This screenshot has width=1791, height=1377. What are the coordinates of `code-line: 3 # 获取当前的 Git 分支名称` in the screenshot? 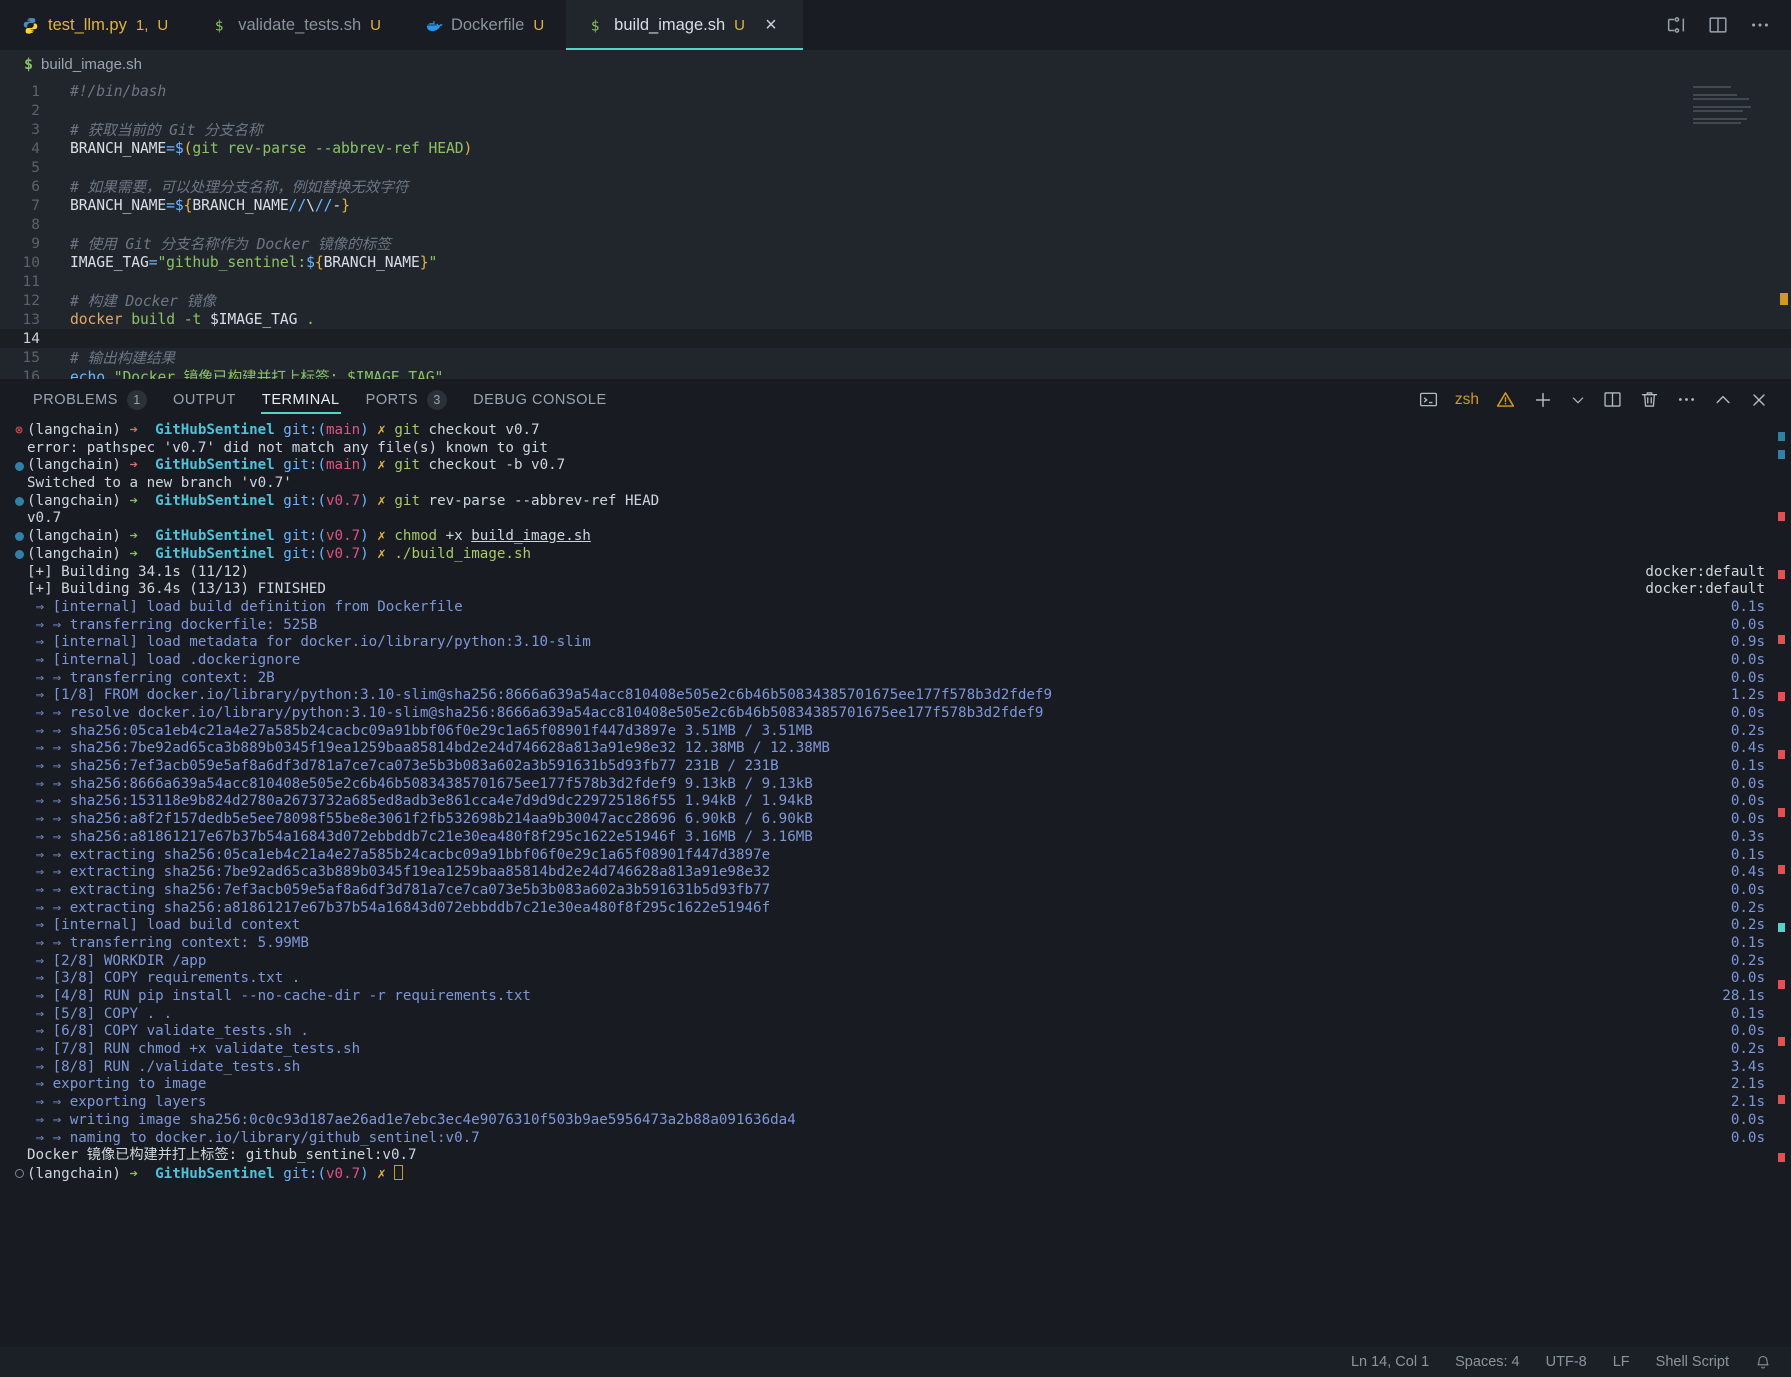 It's located at (895, 130).